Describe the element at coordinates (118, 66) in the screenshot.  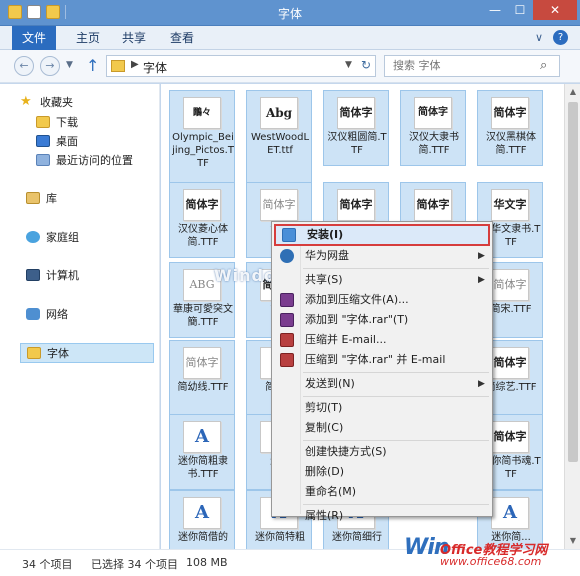
I see `folder-icon` at that location.